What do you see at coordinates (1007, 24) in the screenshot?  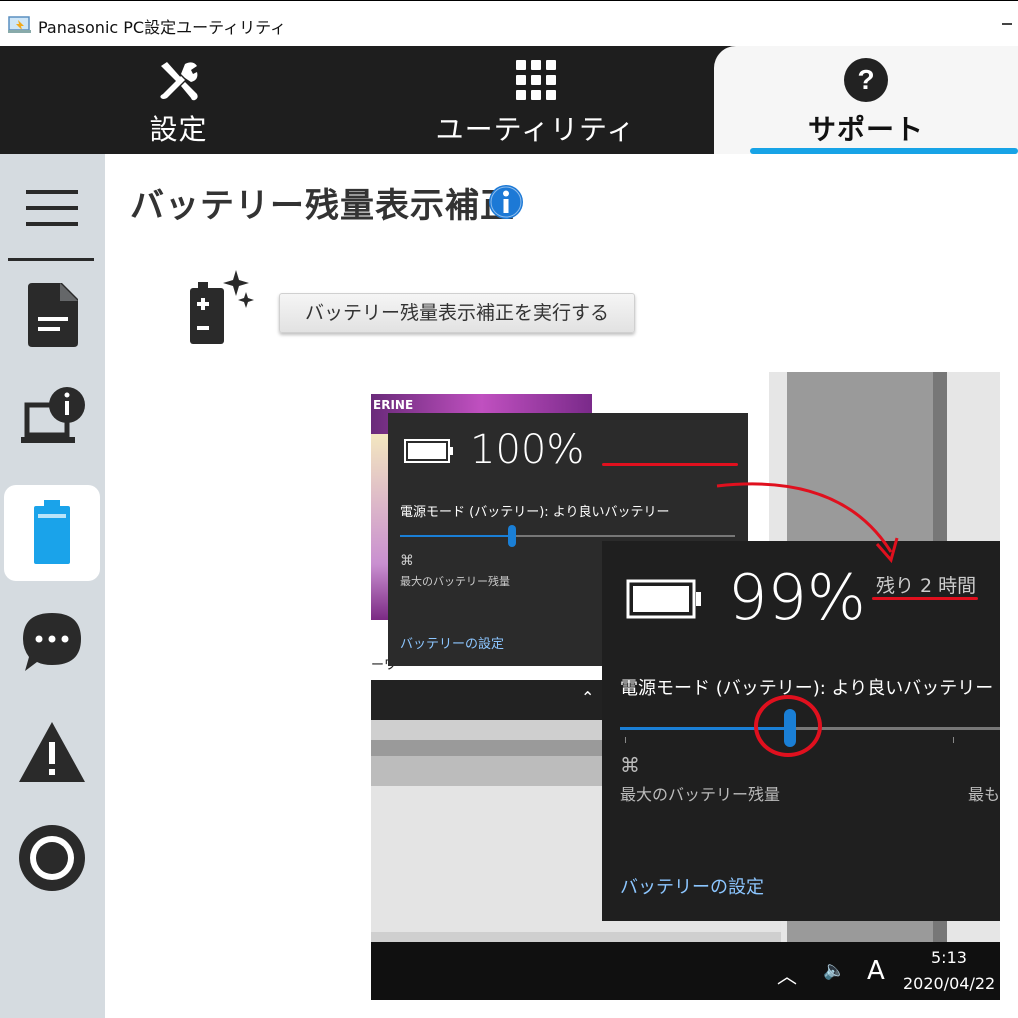 I see `minimize-button` at bounding box center [1007, 24].